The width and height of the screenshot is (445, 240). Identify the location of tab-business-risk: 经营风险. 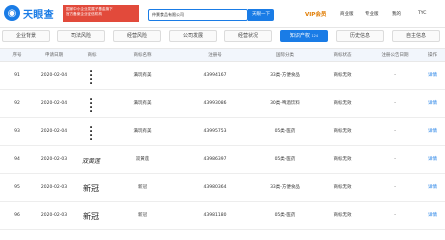
(137, 36).